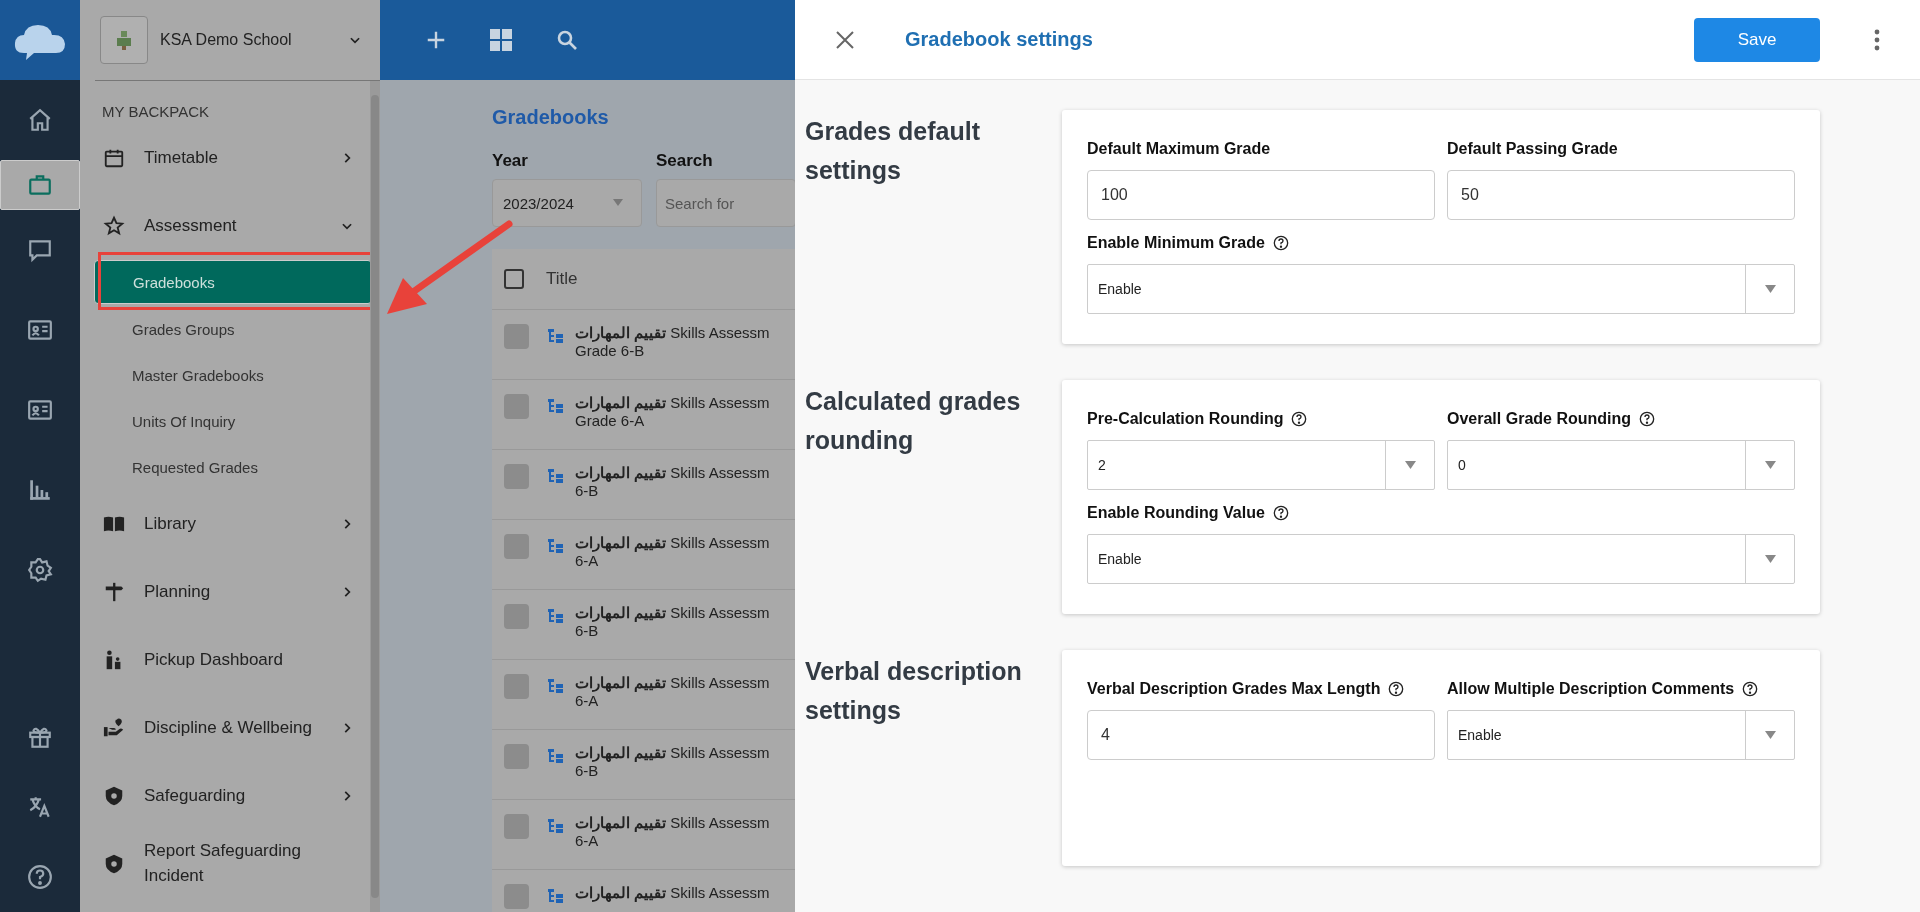 This screenshot has height=912, width=1920. I want to click on gradebook-subtitle: Grade 6-B, so click(610, 350).